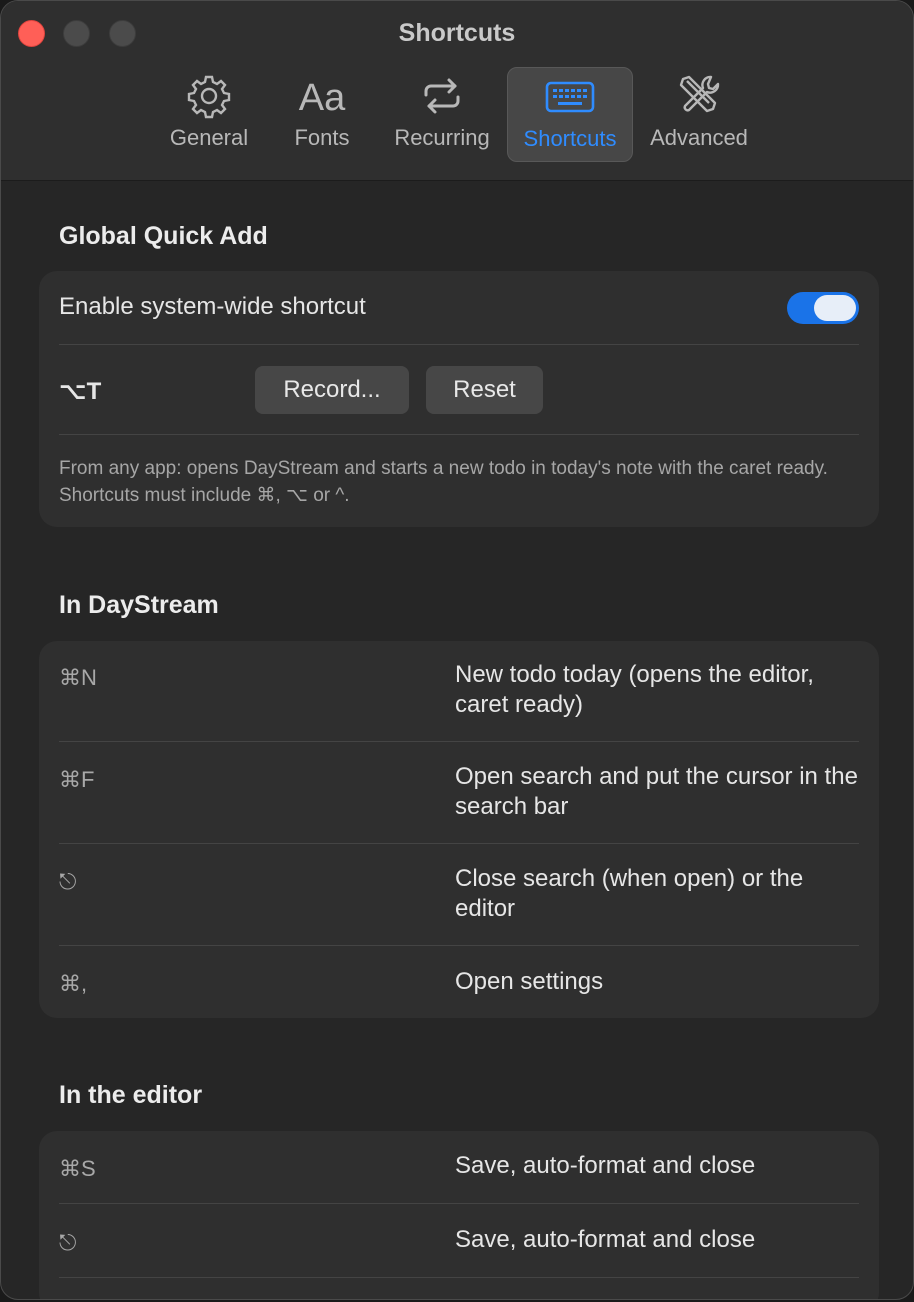  I want to click on tab-general-label: General, so click(209, 137).